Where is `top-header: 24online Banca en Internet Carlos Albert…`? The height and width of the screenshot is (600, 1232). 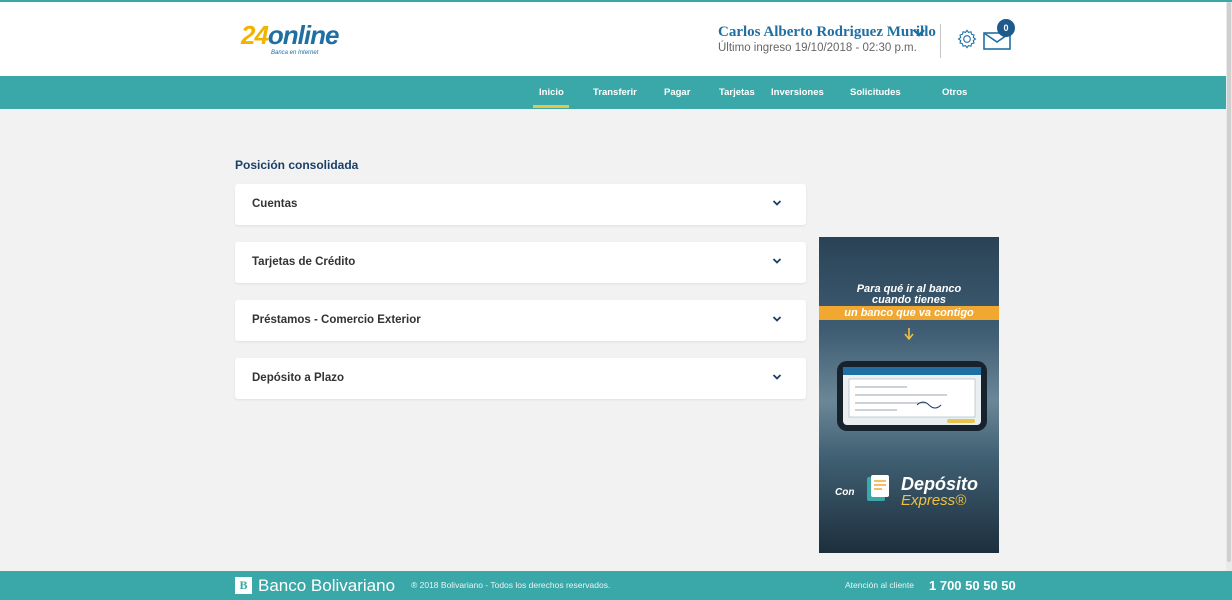
top-header: 24online Banca en Internet Carlos Albert… is located at coordinates (616, 39).